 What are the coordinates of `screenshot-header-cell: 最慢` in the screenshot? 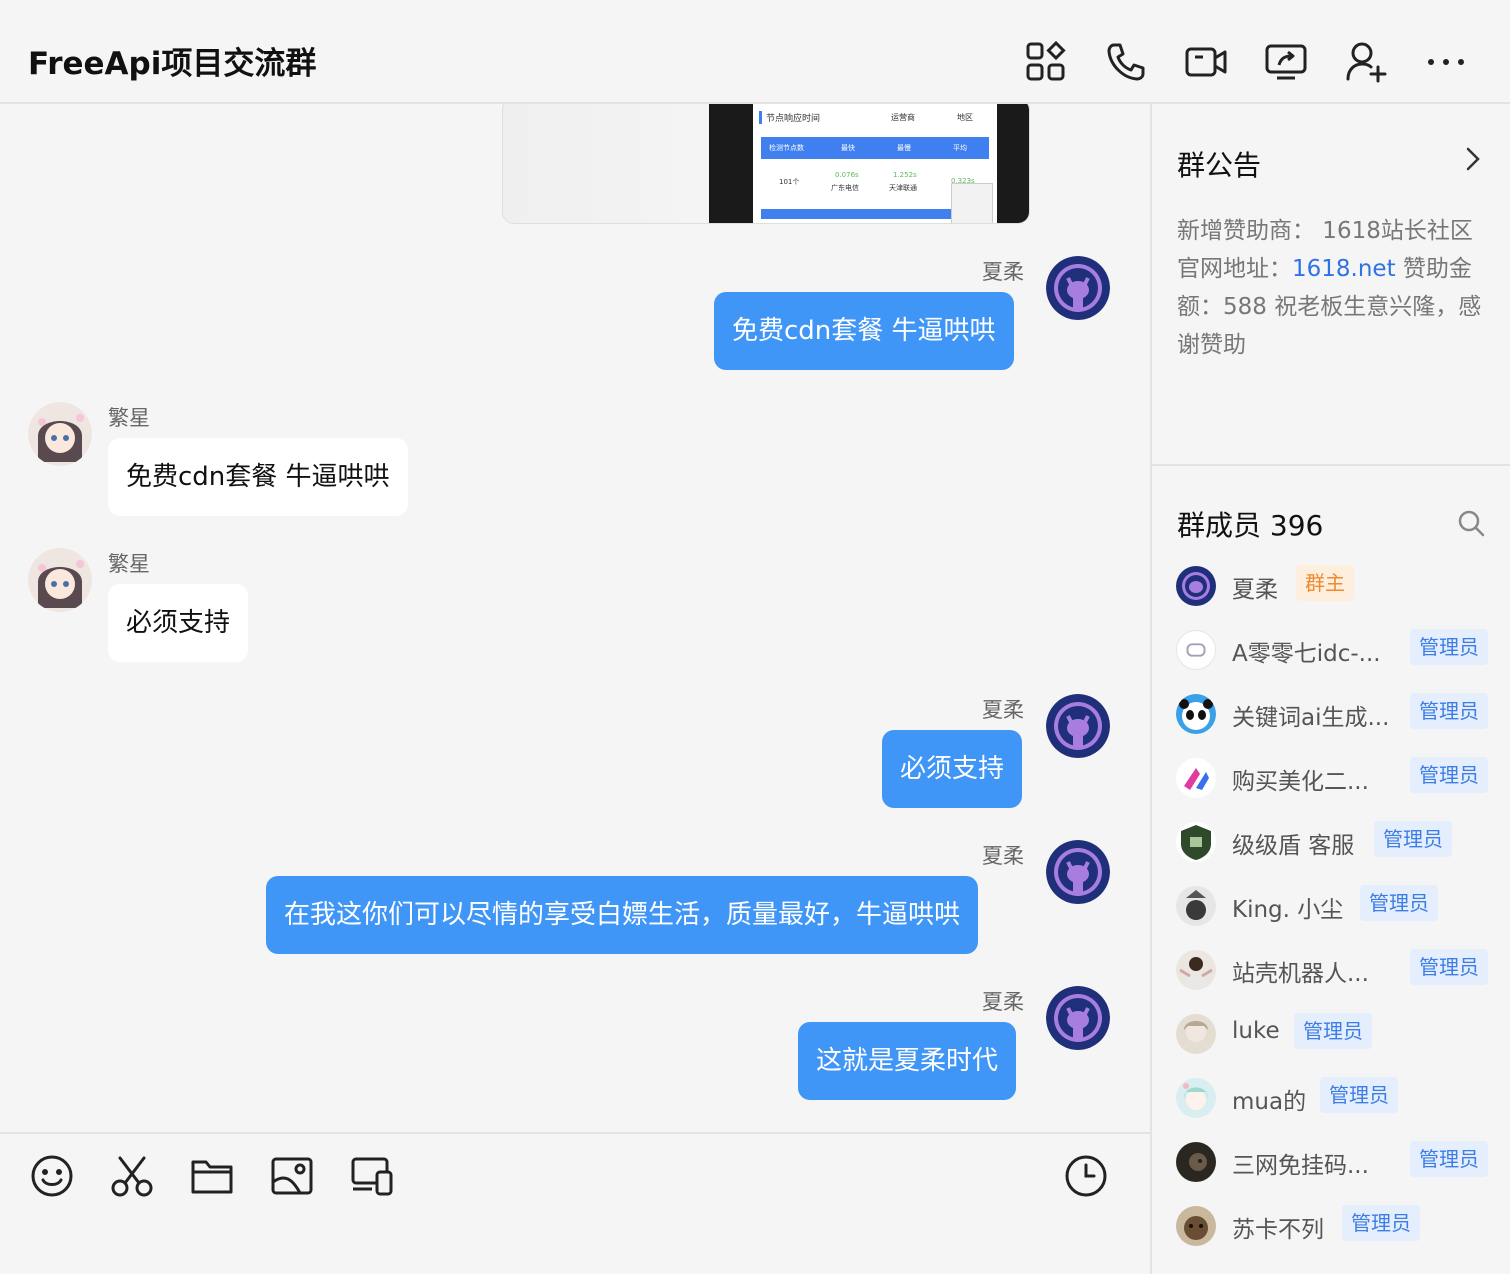 It's located at (904, 148).